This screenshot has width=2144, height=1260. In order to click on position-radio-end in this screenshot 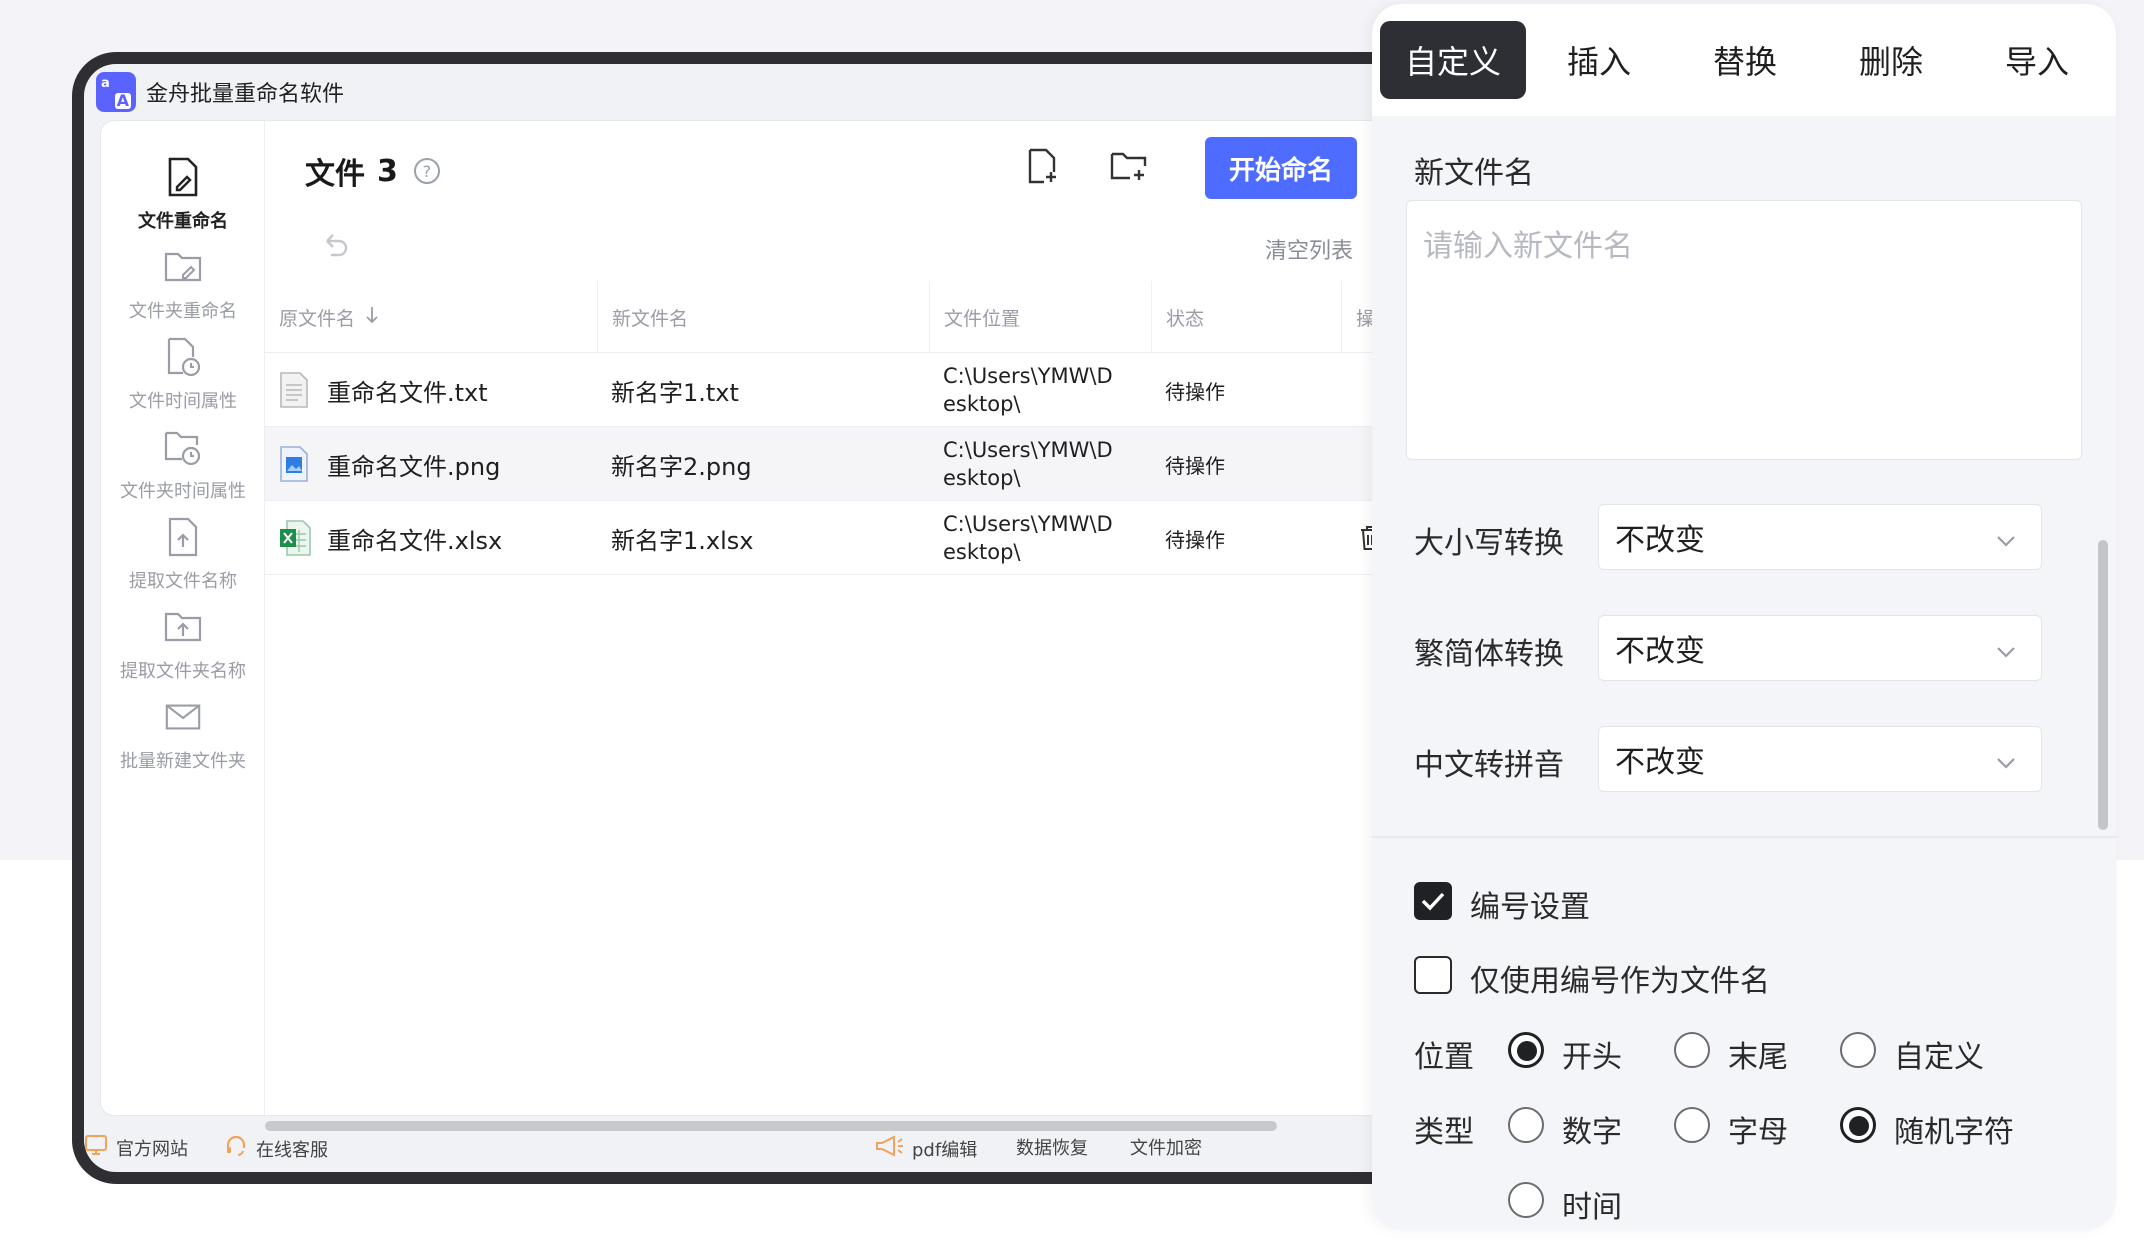, I will do `click(1692, 1050)`.